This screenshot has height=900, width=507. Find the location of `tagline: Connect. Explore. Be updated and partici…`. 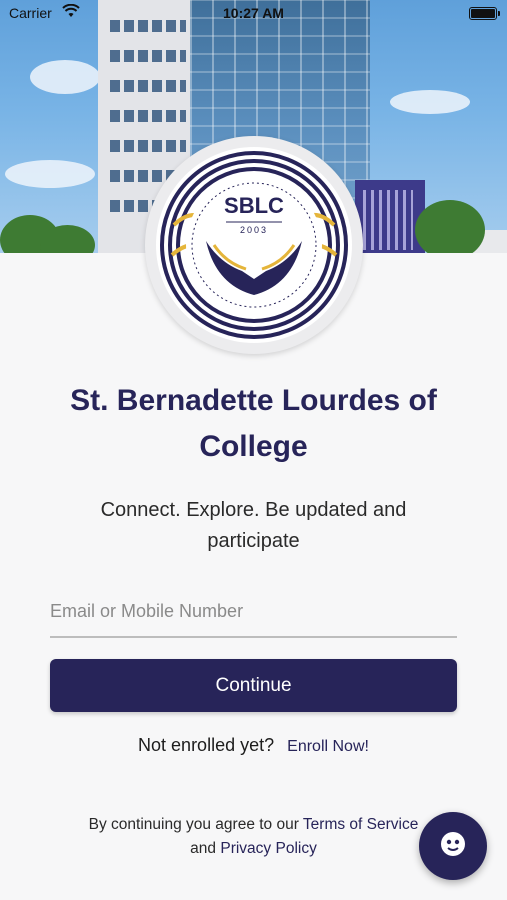

tagline: Connect. Explore. Be updated and partici… is located at coordinates (253, 525).